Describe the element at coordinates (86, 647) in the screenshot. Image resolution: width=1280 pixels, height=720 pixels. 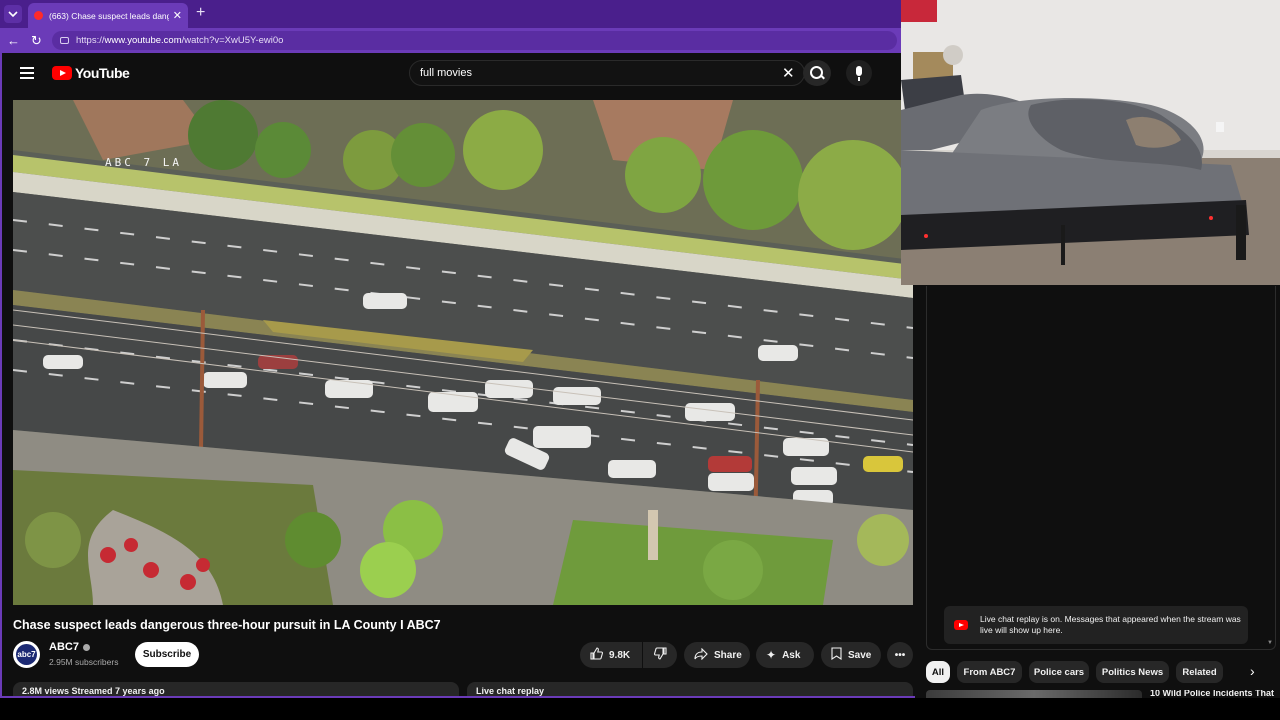
I see `verified-check-icon` at that location.